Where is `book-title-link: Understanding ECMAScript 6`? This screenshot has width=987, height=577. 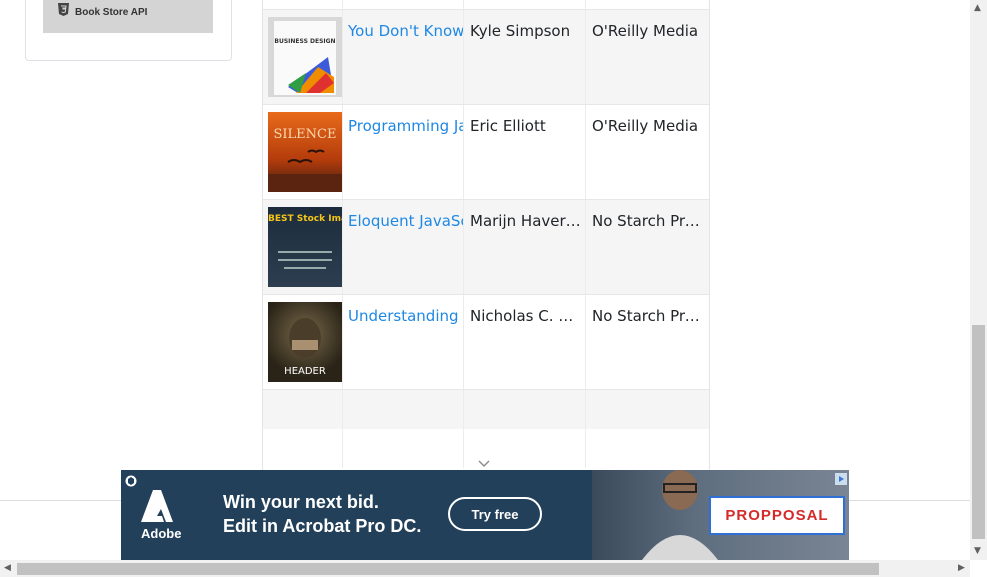
book-title-link: Understanding ECMAScript 6 is located at coordinates (405, 316).